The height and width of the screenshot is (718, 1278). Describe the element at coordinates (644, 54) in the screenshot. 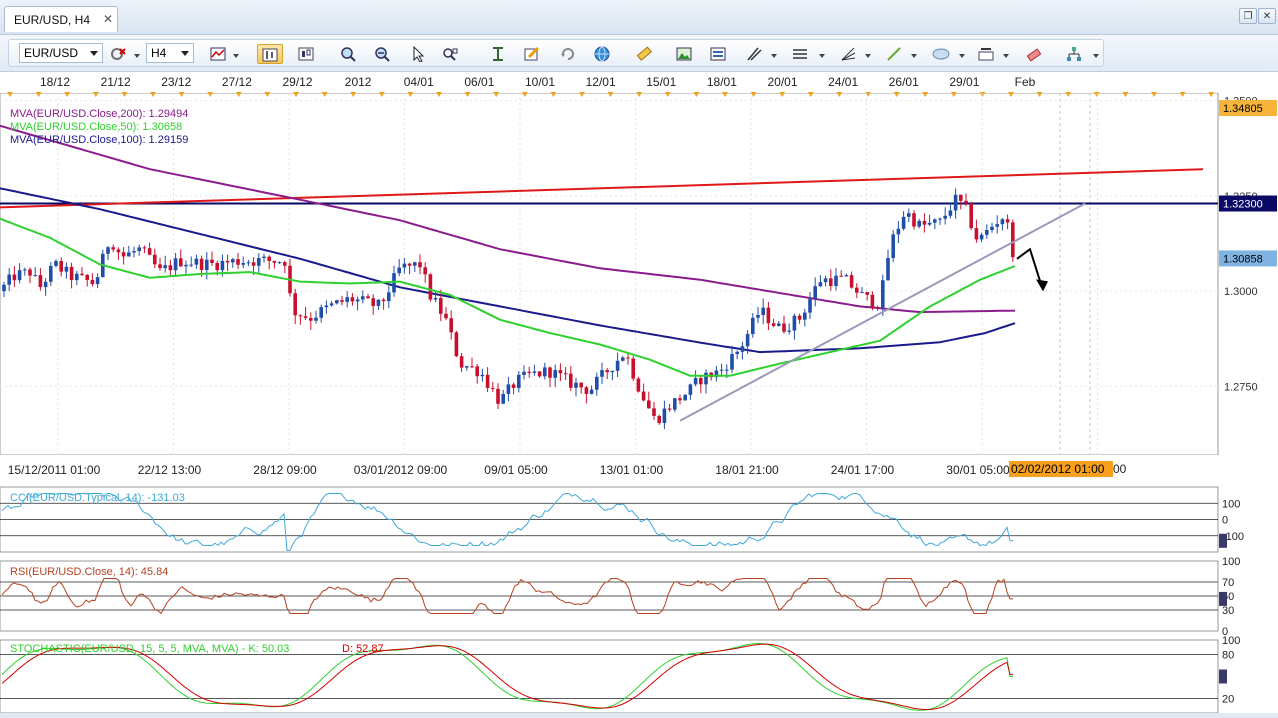

I see `ruler-icon` at that location.